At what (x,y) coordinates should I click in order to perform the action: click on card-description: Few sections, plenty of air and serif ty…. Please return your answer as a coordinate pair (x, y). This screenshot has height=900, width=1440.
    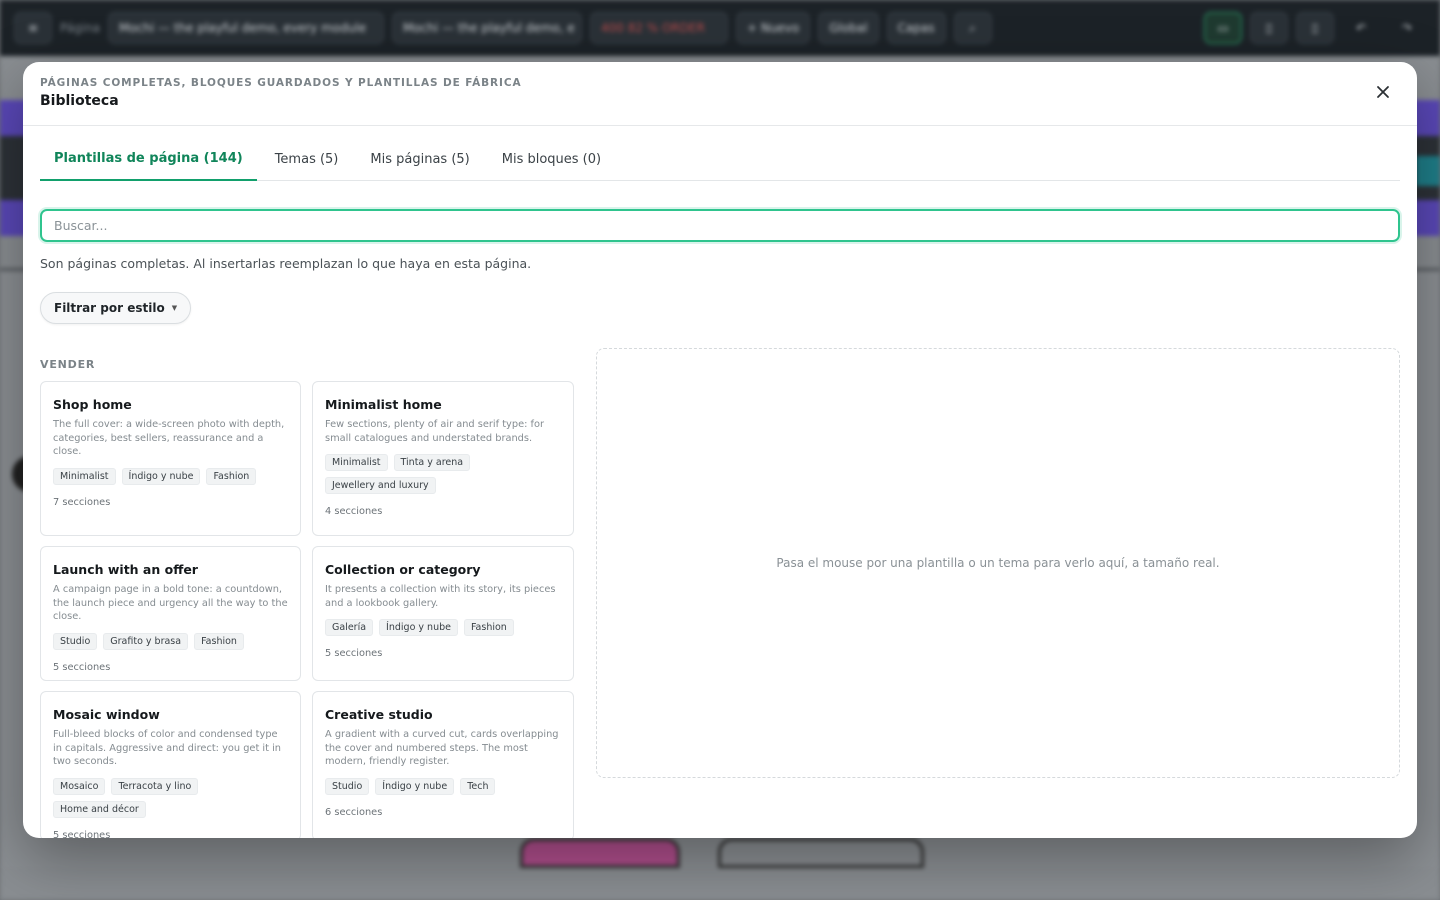
    Looking at the image, I should click on (434, 431).